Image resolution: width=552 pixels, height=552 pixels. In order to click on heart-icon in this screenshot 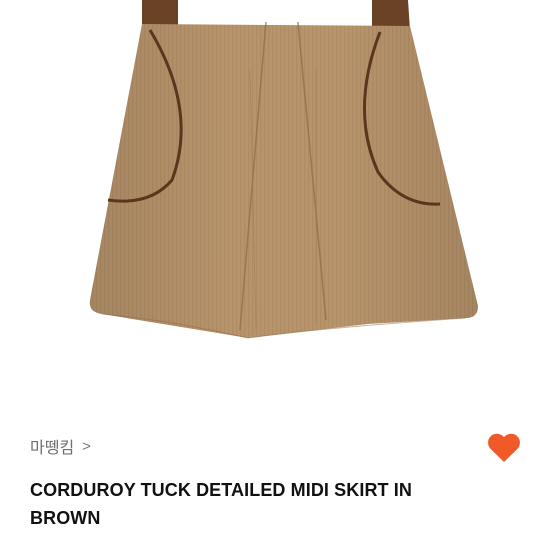, I will do `click(504, 447)`.